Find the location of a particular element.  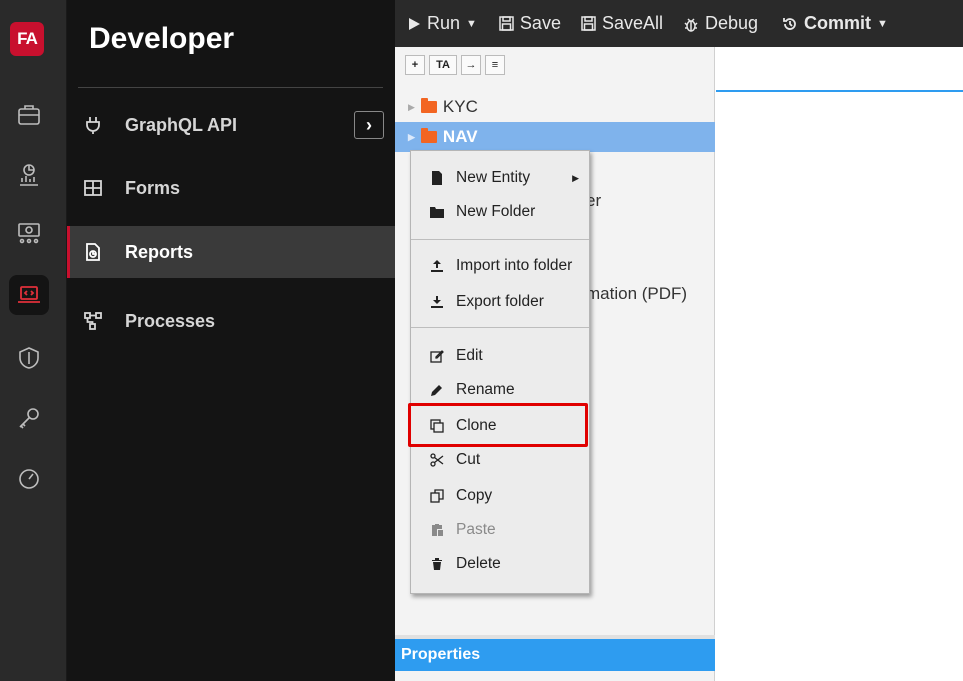

list-menu-button: ≡ is located at coordinates (495, 65).